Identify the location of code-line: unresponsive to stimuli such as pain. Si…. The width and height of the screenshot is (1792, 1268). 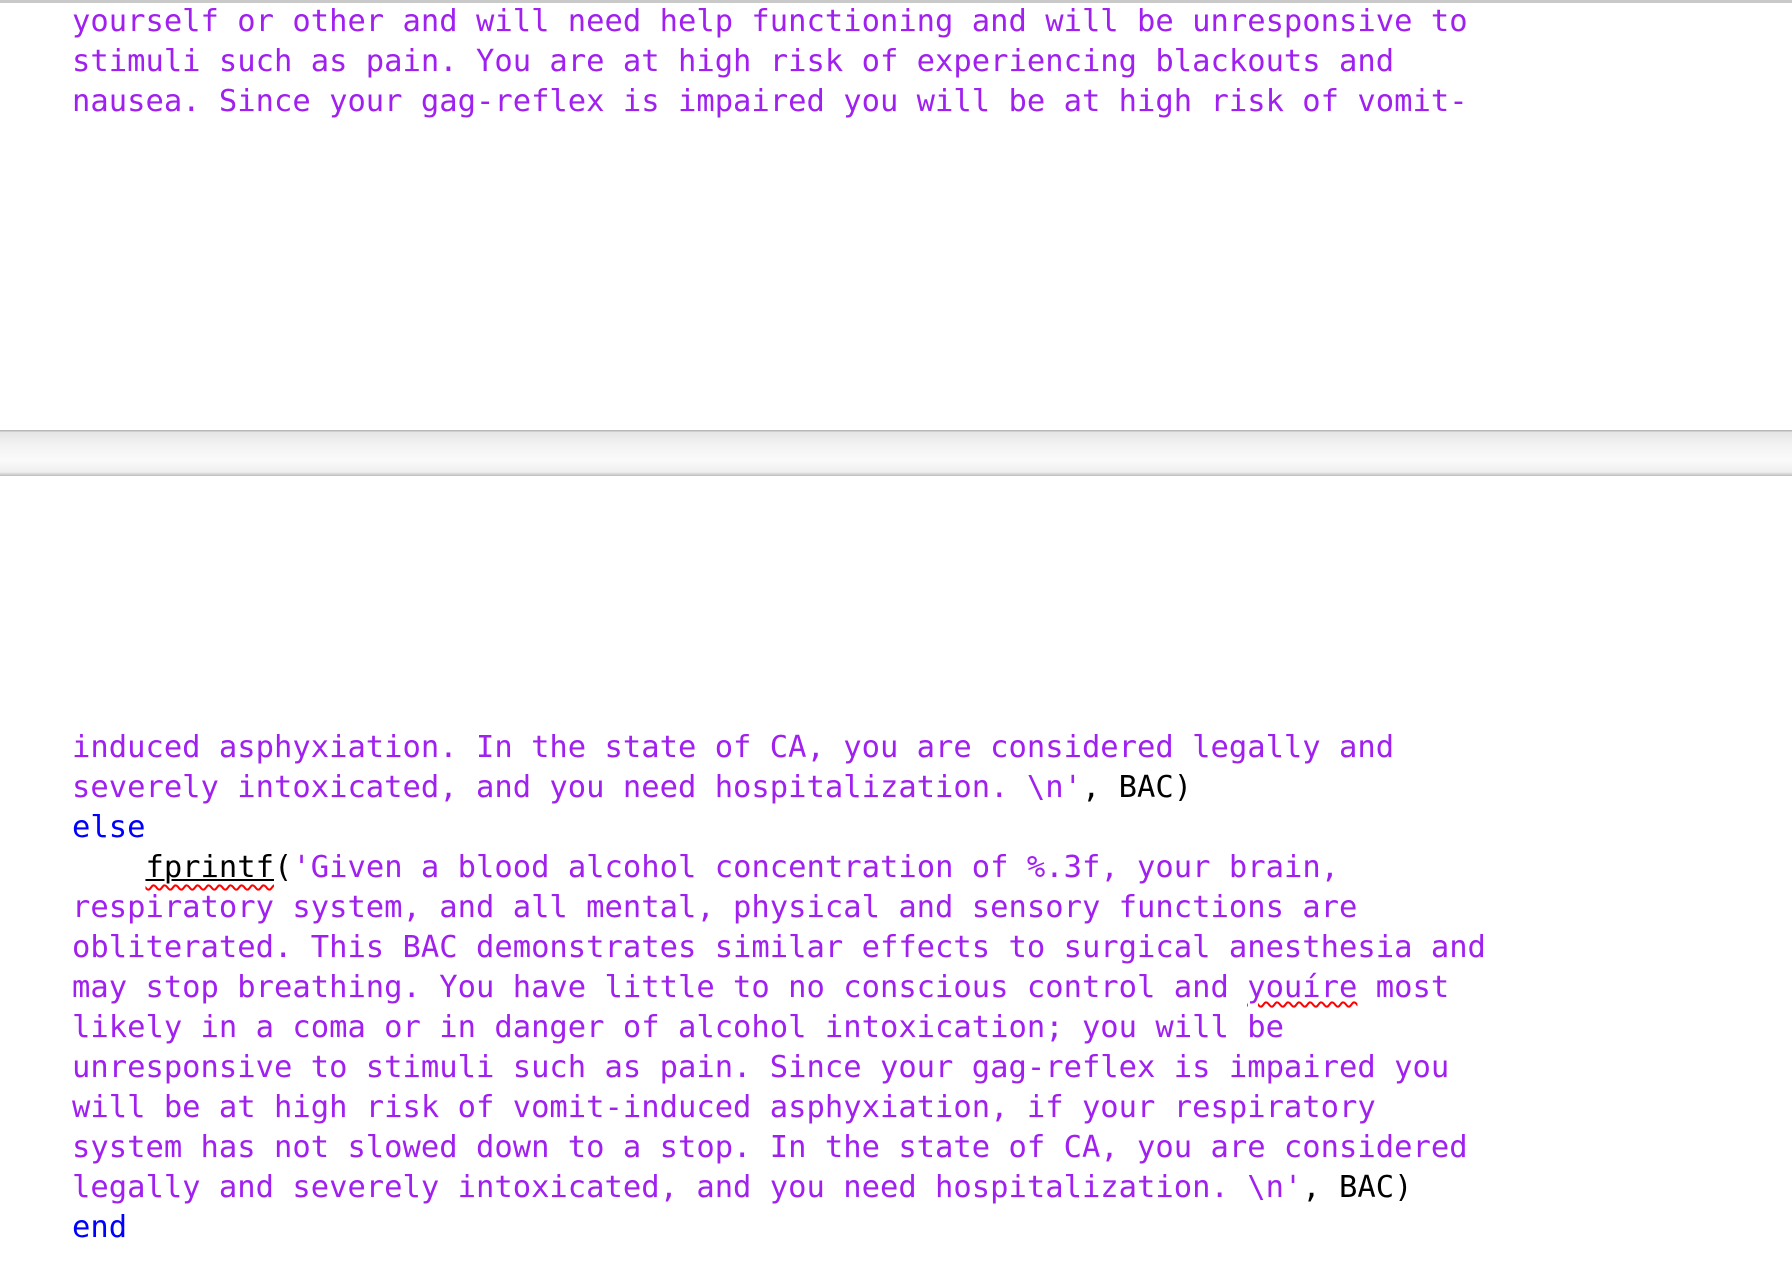
(922, 1068).